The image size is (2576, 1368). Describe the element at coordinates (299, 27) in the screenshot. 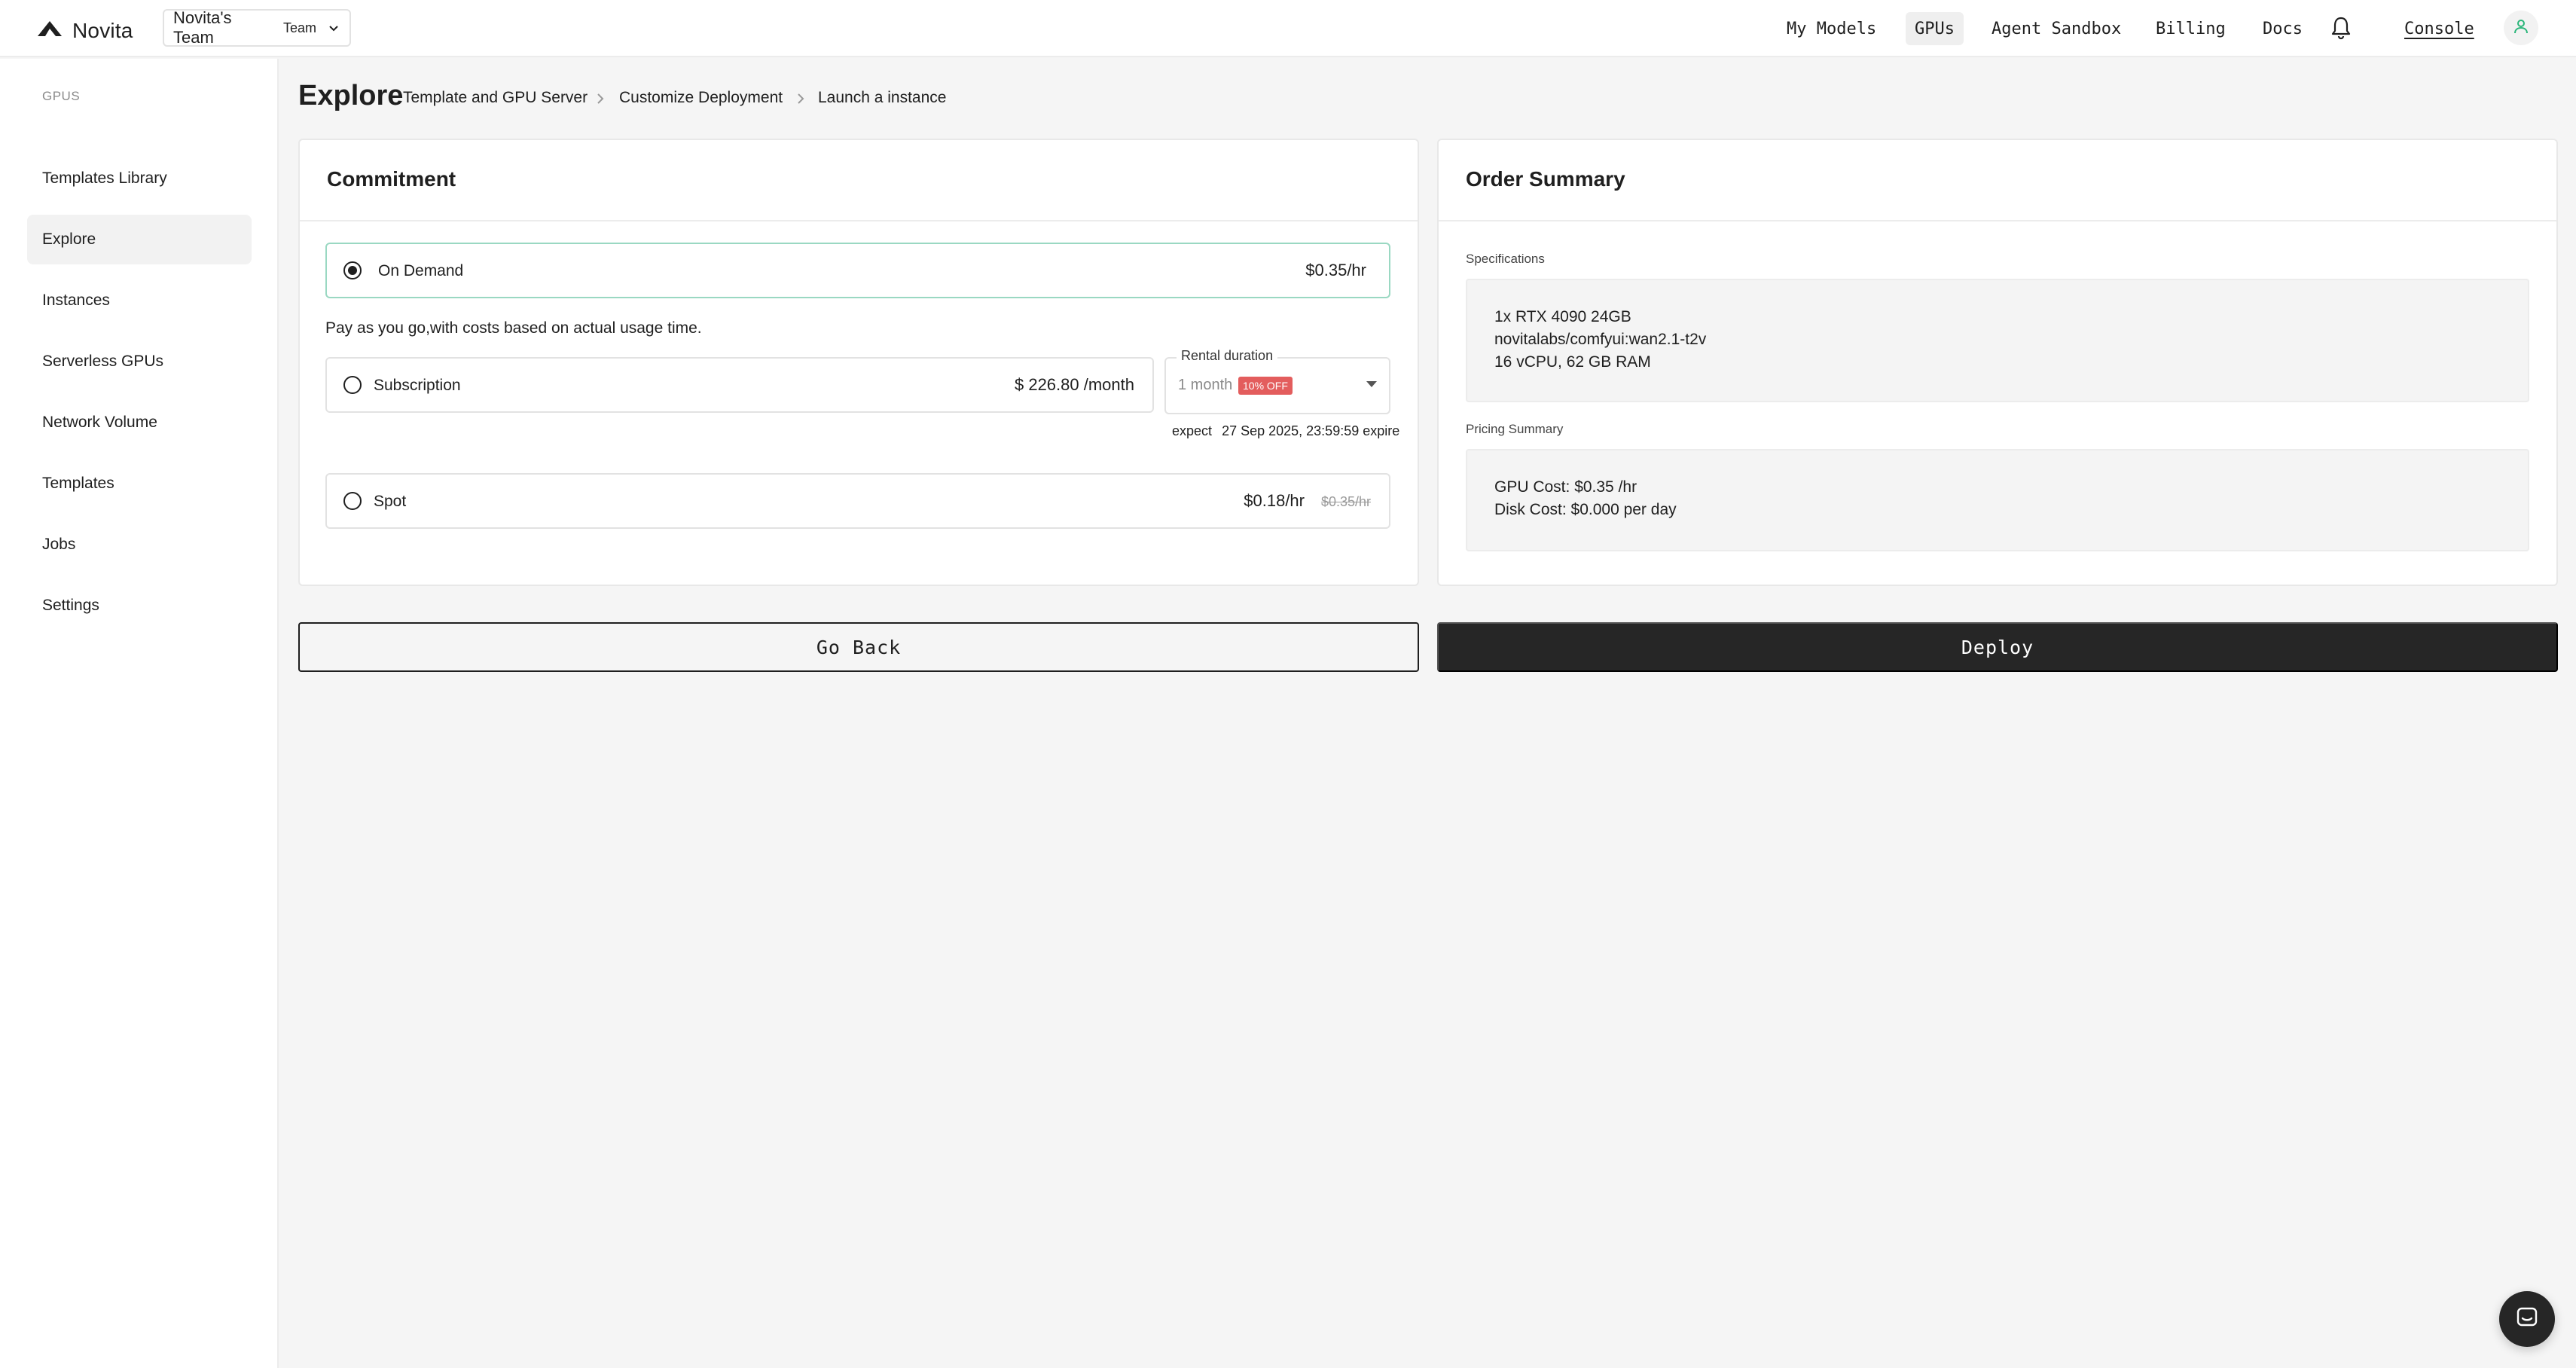

I see `team-tag: Team` at that location.